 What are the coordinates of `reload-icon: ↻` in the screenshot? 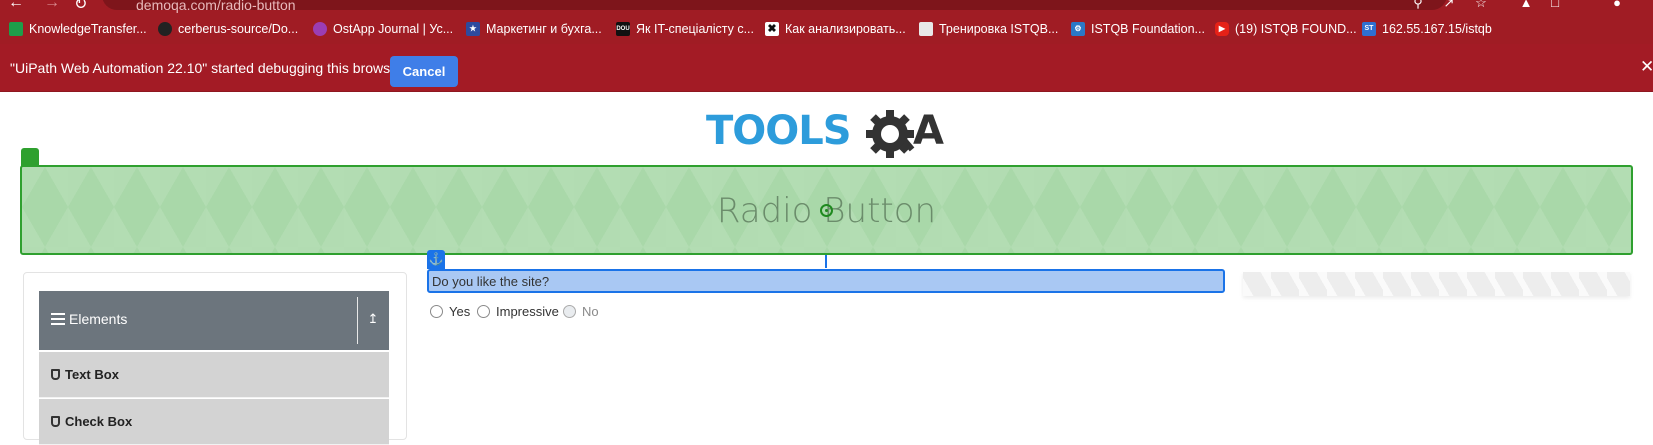 It's located at (80, 7).